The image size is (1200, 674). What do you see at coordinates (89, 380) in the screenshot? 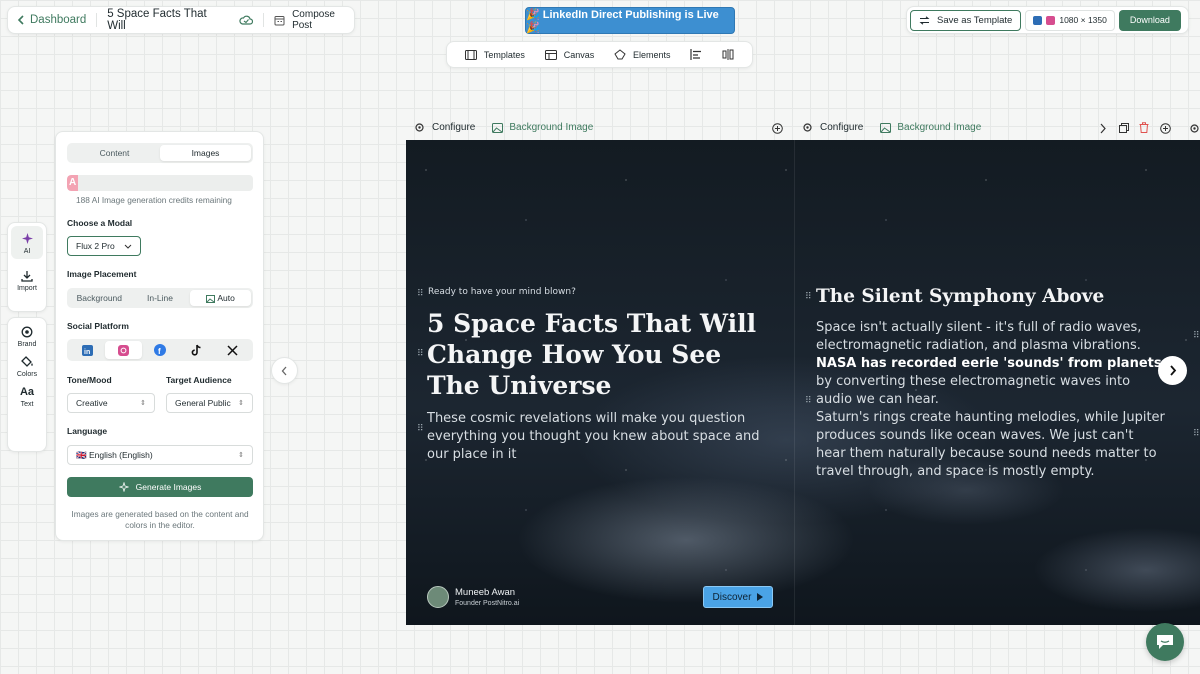
I see `tone-label: Tone/Mood` at bounding box center [89, 380].